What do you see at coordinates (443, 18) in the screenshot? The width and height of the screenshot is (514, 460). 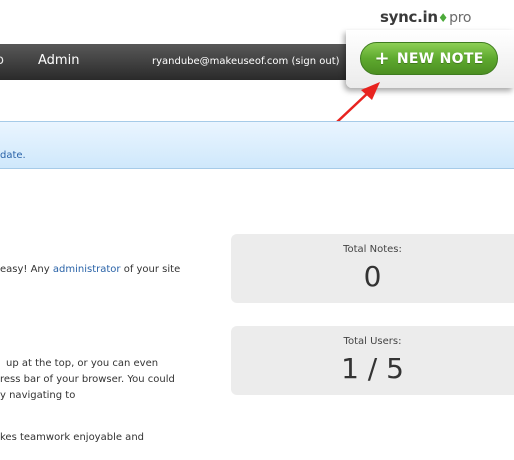 I see `logo-mark-icon: ♦` at bounding box center [443, 18].